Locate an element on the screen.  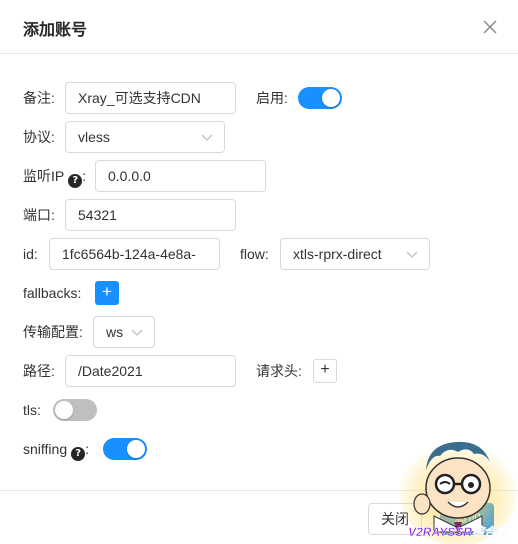
port-label: 端口: is located at coordinates (39, 215).